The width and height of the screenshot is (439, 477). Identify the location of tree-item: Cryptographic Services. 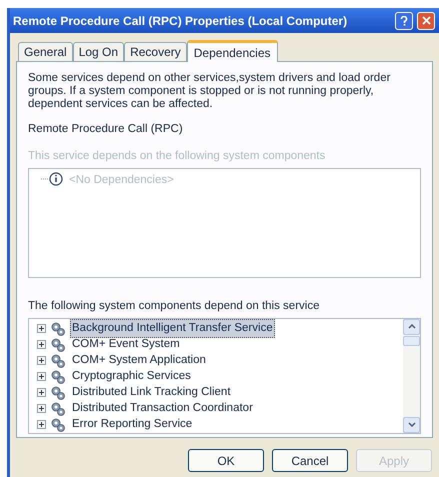
(131, 377).